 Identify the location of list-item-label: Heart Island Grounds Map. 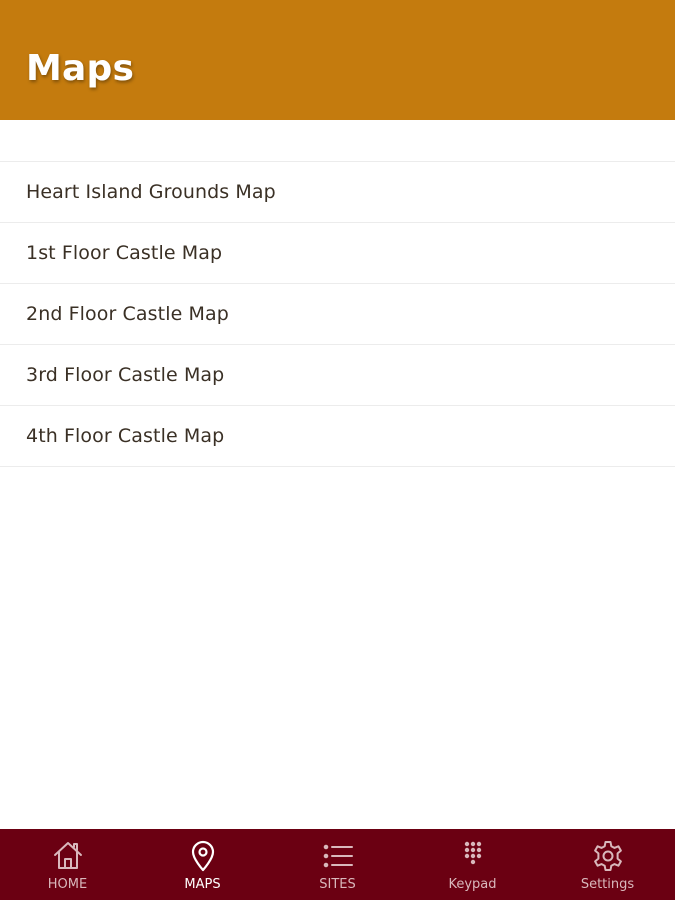
(151, 192).